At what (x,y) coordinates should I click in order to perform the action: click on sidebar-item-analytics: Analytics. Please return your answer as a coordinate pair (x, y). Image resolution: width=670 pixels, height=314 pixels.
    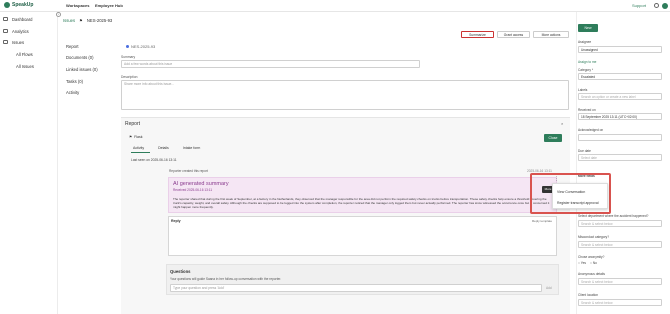
    Looking at the image, I should click on (16, 31).